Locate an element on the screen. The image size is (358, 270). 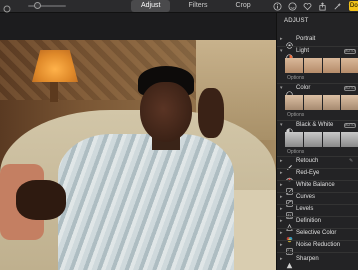
divider is located at coordinates (317, 252).